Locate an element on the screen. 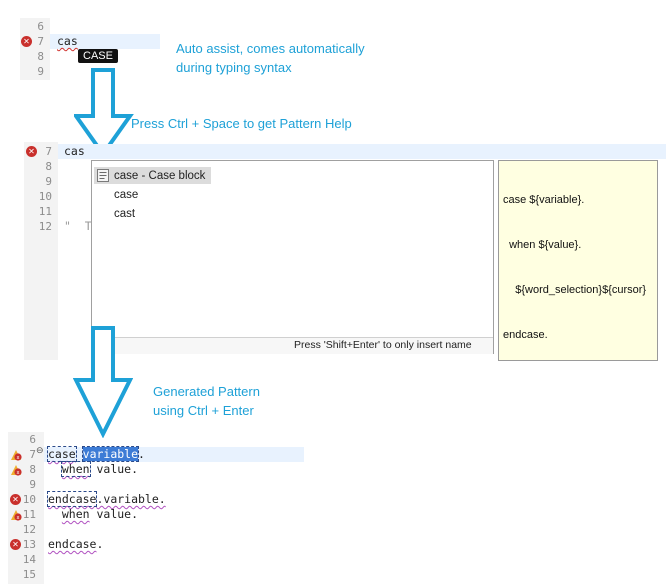 The height and width of the screenshot is (588, 667). code-line-11: when value. is located at coordinates (93, 514).